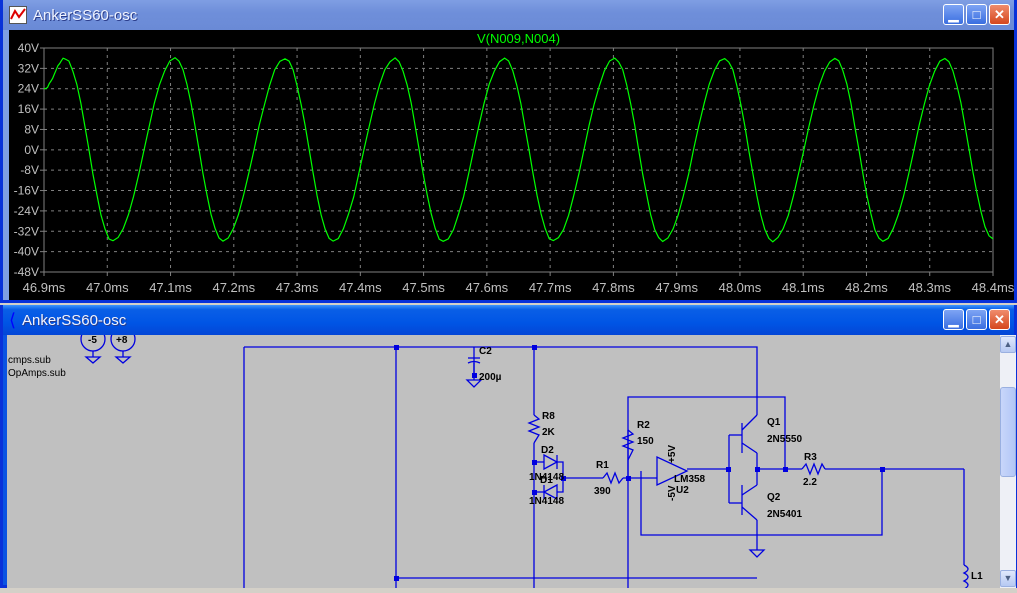 The width and height of the screenshot is (1017, 593). I want to click on r1-name: R1, so click(602, 465).